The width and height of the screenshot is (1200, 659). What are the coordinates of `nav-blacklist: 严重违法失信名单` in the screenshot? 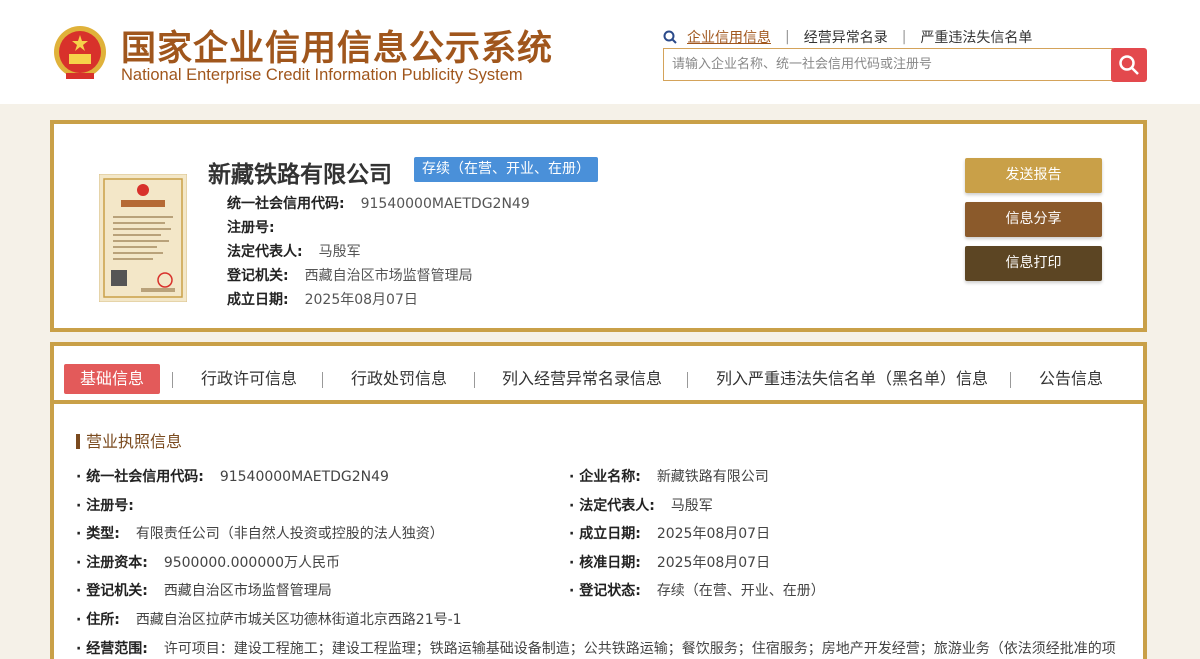 It's located at (976, 37).